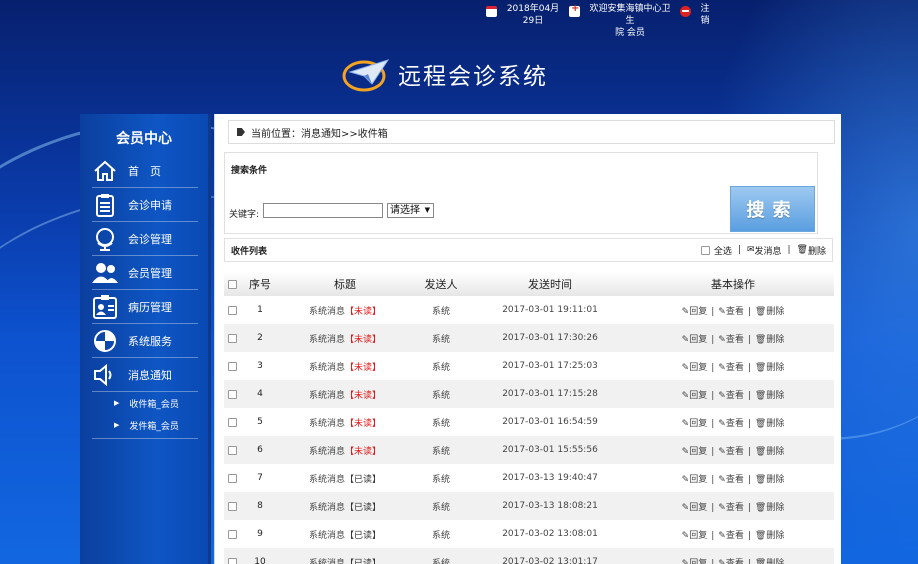 The width and height of the screenshot is (918, 564). Describe the element at coordinates (705, 250) in the screenshot. I see `select-all-checkbox` at that location.